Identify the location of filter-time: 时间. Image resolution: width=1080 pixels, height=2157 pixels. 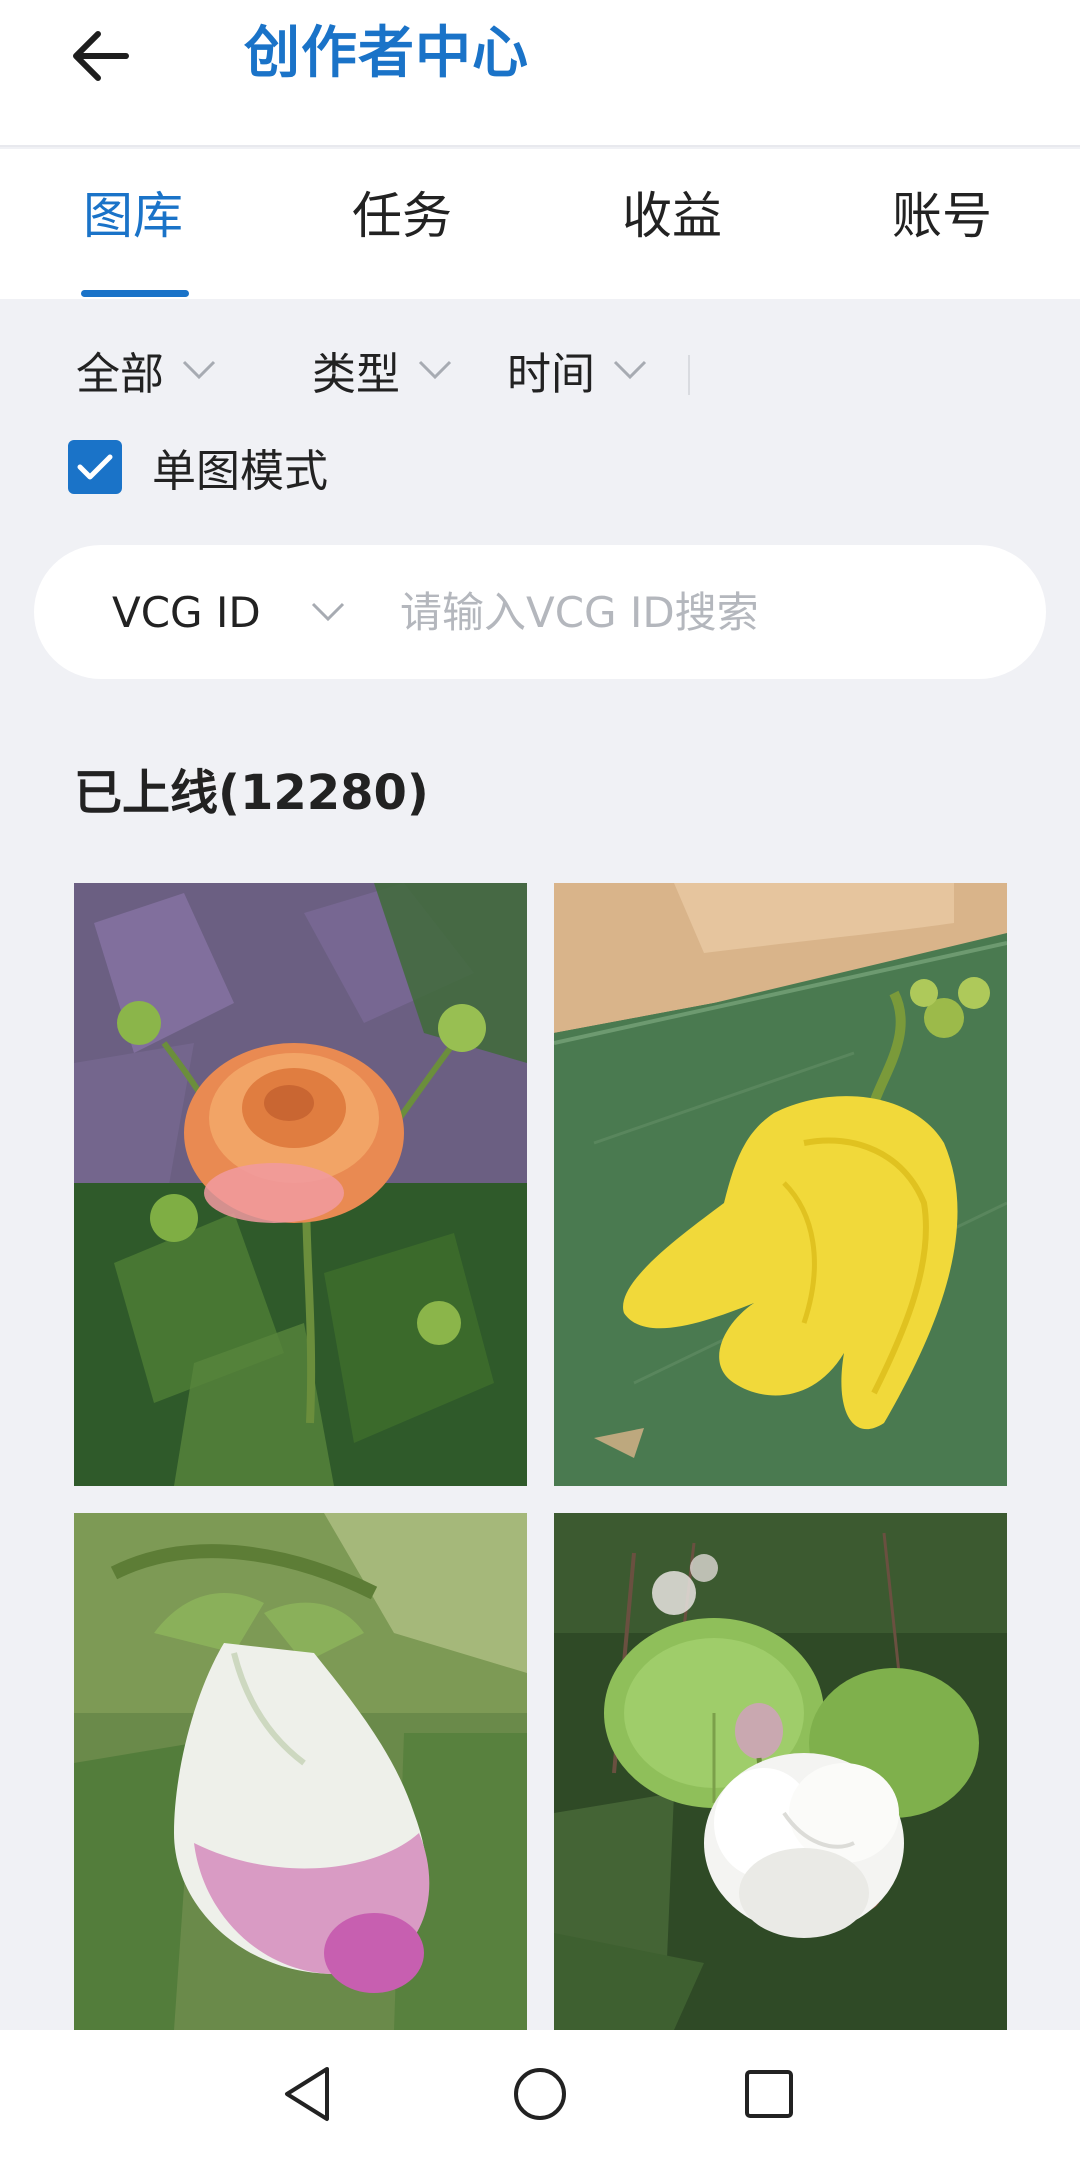
(577, 370).